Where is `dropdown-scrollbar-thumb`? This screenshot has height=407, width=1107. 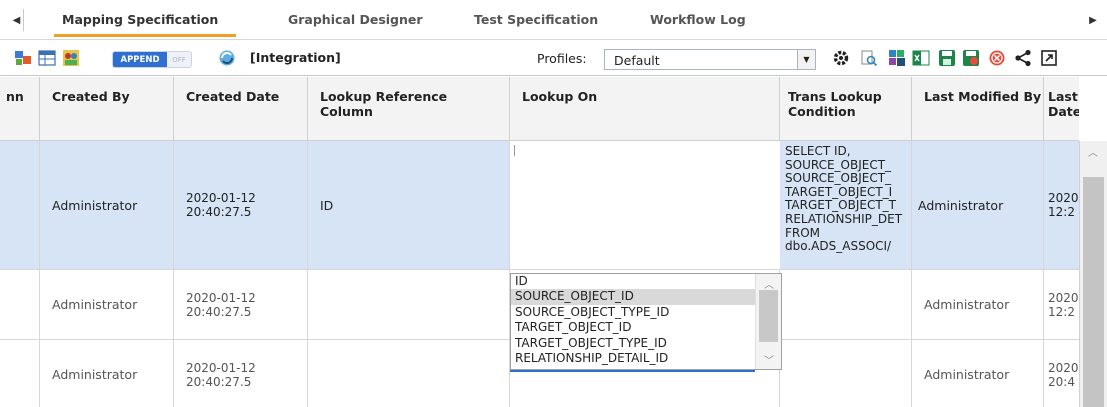 dropdown-scrollbar-thumb is located at coordinates (768, 316).